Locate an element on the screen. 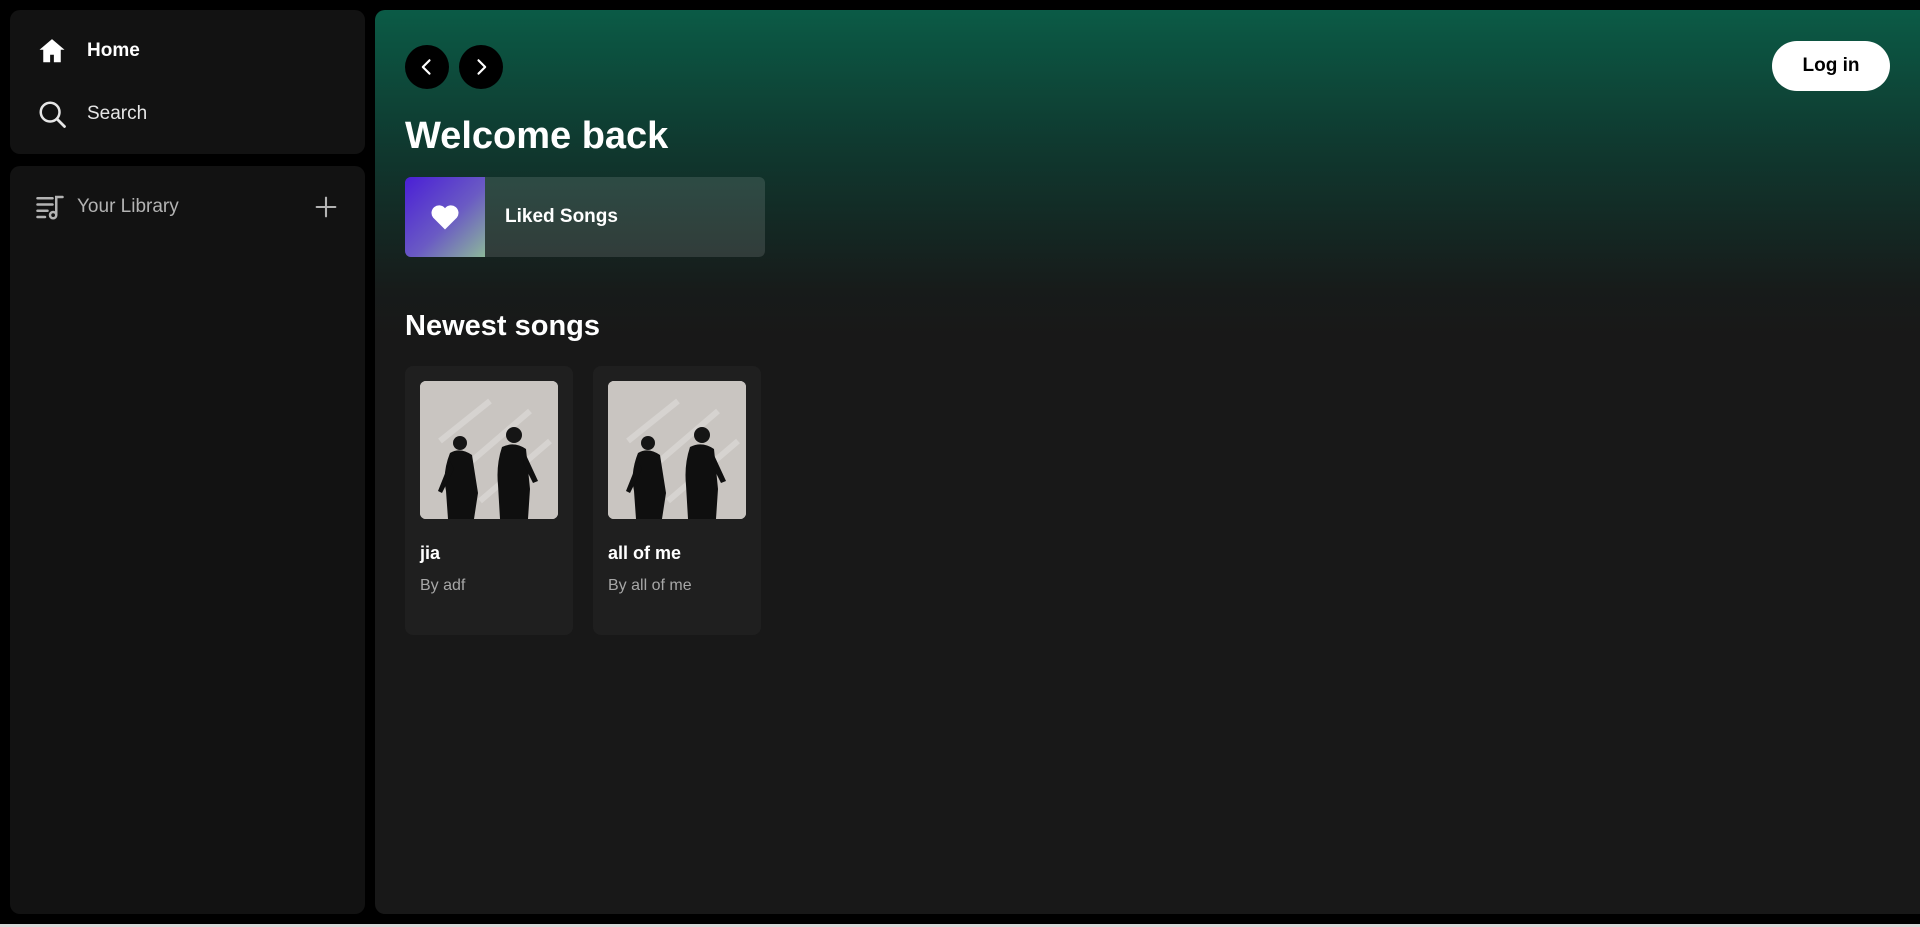 This screenshot has height=927, width=1920. song-artist: By adf is located at coordinates (443, 585).